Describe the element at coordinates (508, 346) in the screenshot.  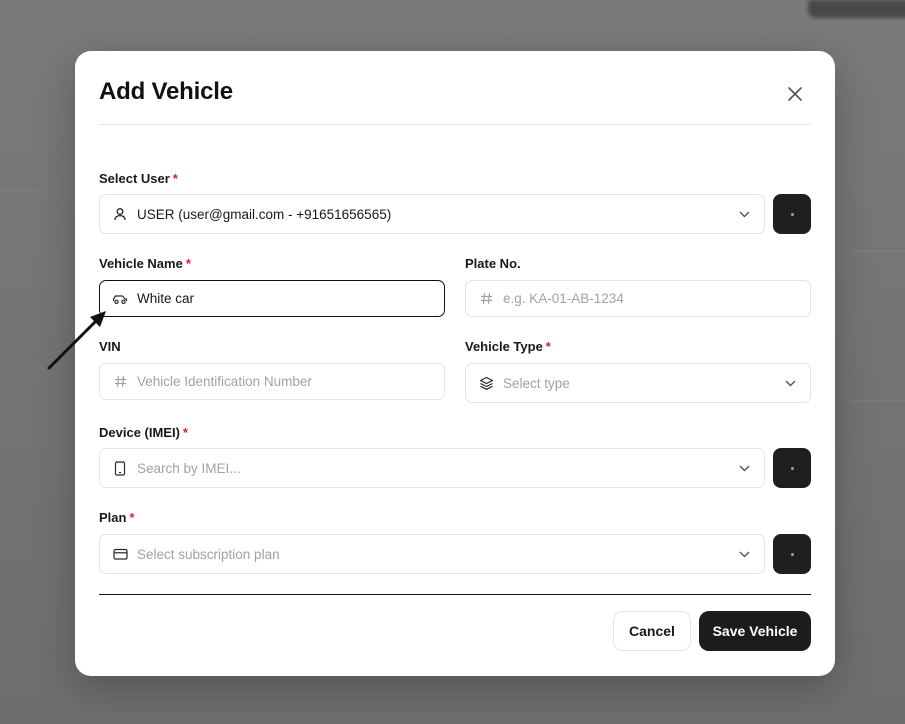
I see `vehicle-type-label: Vehicle Type *` at that location.